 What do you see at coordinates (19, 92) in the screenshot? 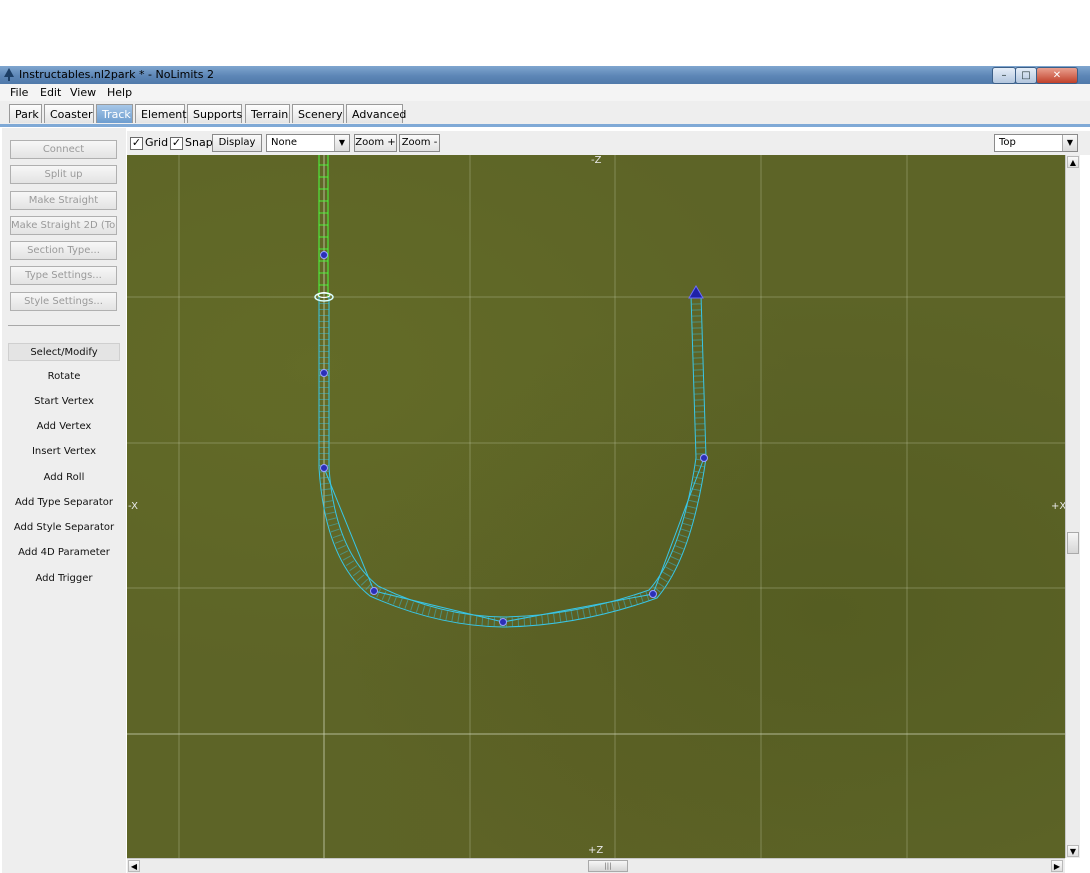
I see `menu-file: File` at bounding box center [19, 92].